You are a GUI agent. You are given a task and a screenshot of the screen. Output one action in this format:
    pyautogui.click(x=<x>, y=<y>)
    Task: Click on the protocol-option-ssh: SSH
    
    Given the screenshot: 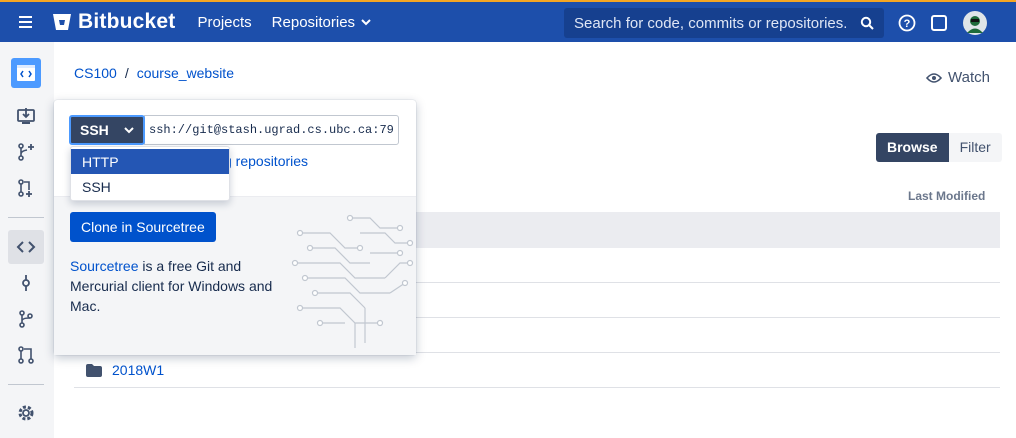 What is the action you would take?
    pyautogui.click(x=150, y=186)
    